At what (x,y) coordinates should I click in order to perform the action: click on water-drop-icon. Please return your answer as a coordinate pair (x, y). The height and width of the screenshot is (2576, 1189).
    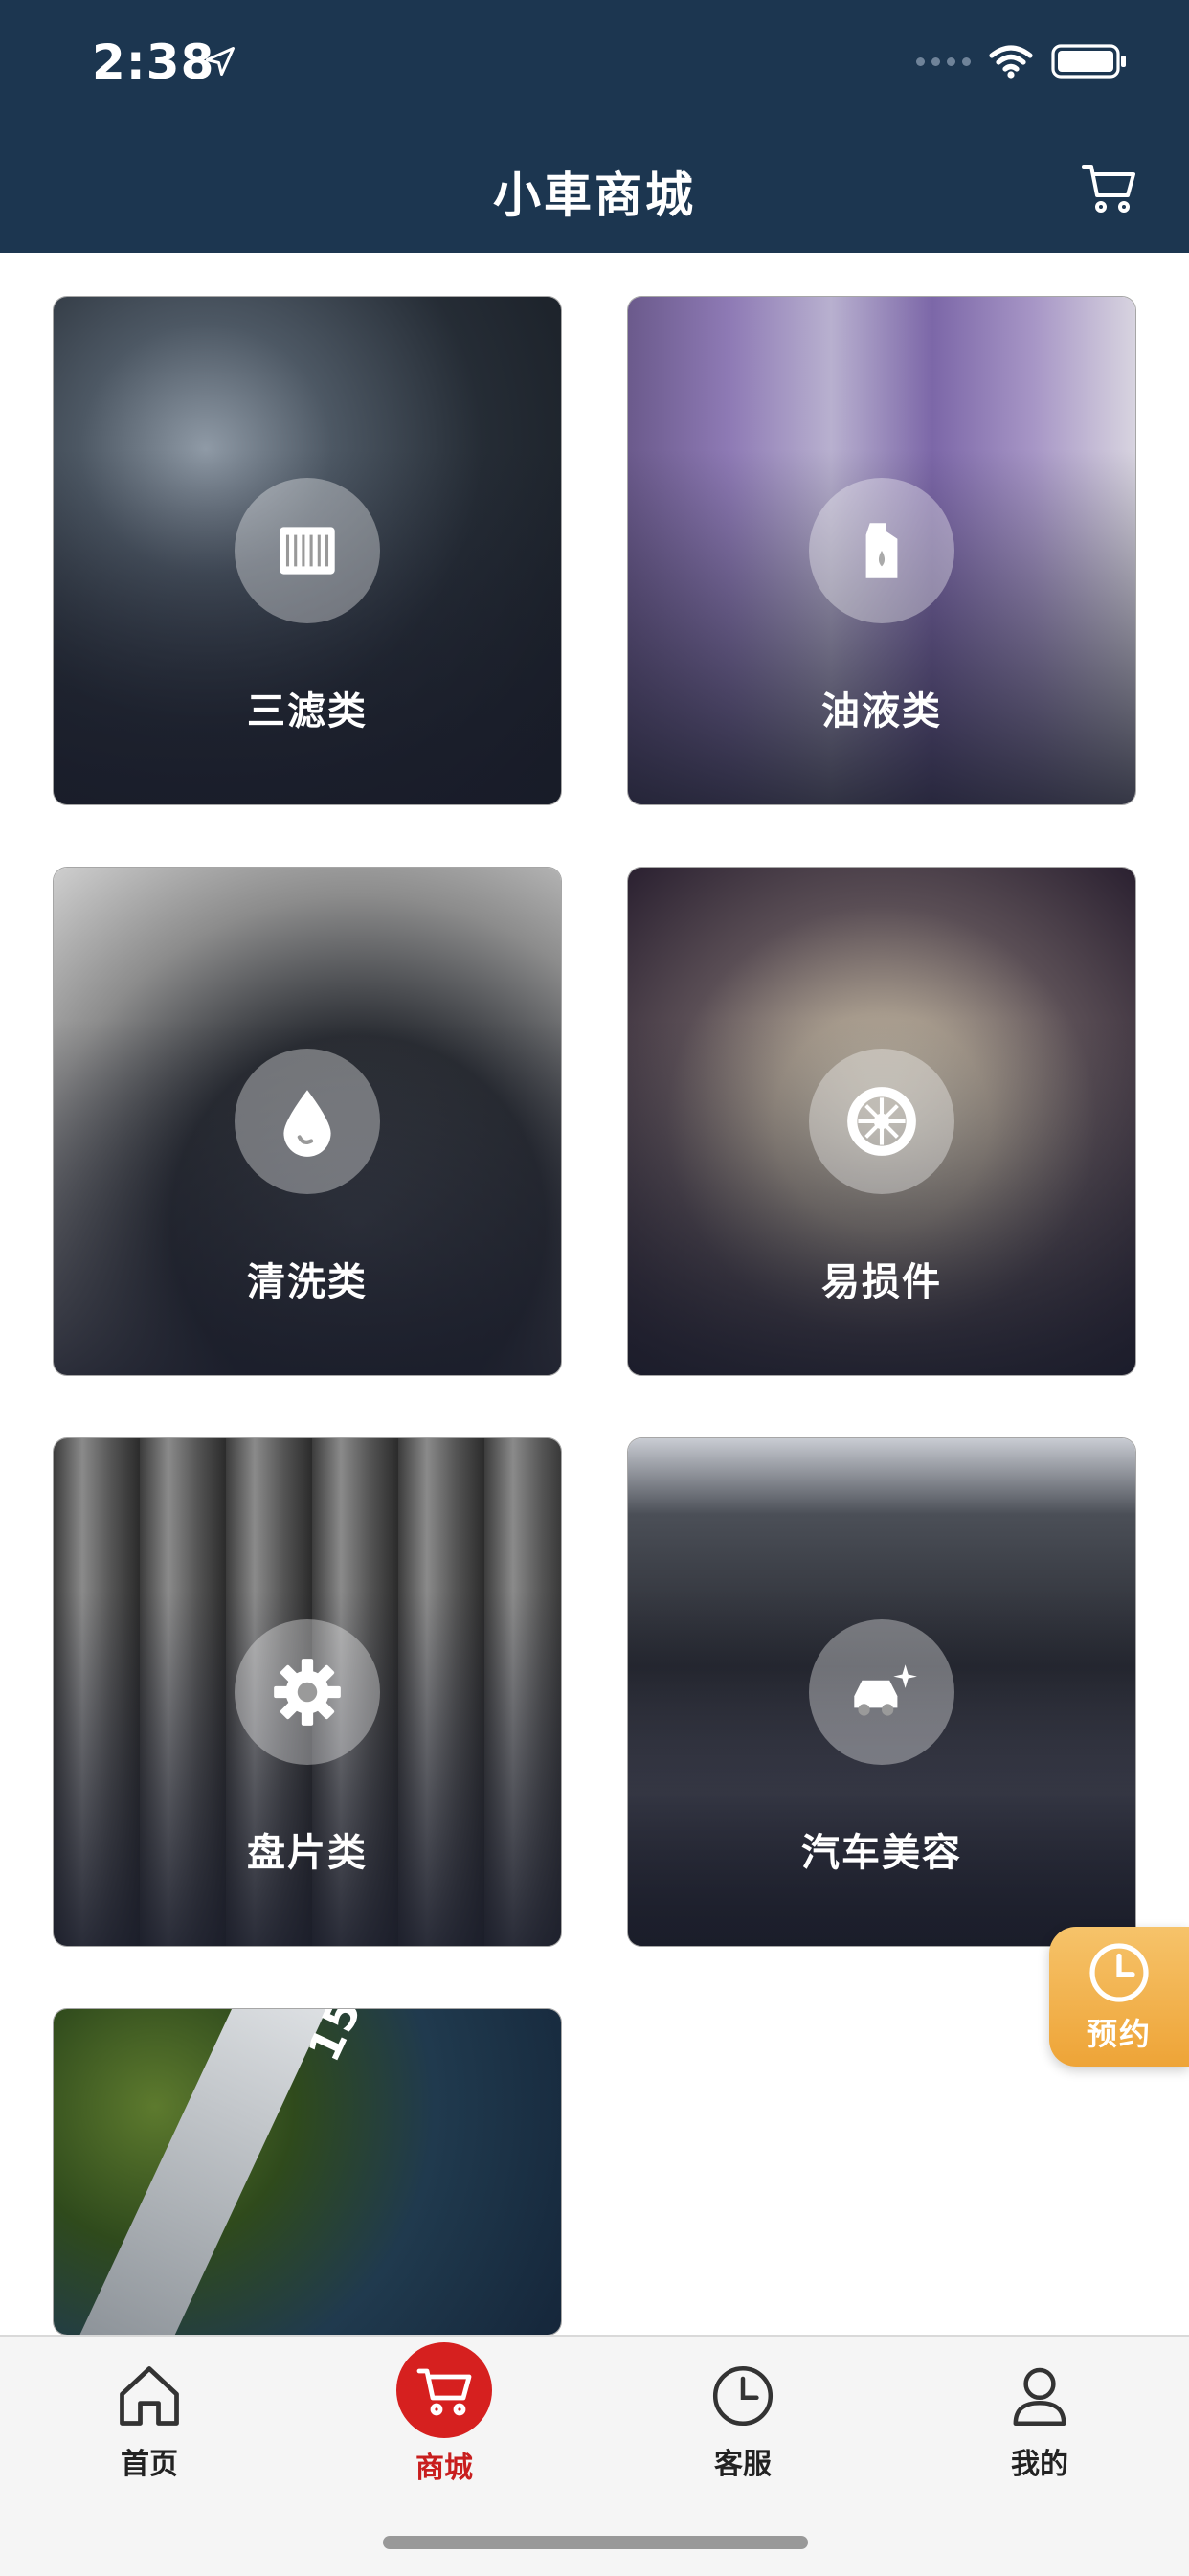
    Looking at the image, I should click on (307, 1121).